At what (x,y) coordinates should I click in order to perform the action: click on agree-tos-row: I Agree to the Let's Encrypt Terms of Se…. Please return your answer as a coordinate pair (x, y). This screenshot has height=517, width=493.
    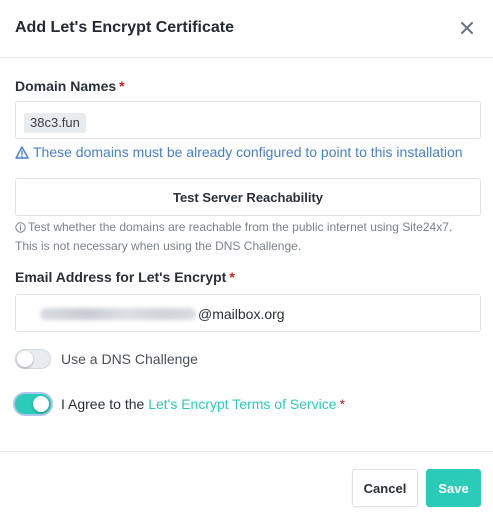
    Looking at the image, I should click on (180, 404).